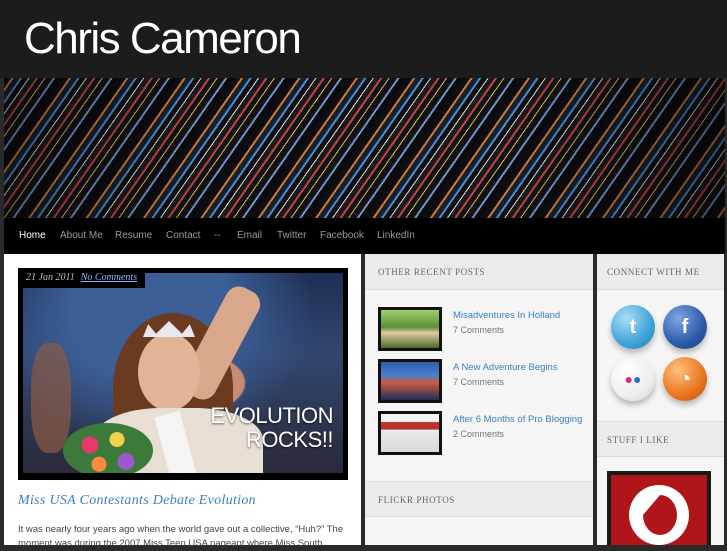  What do you see at coordinates (271, 415) in the screenshot?
I see `overlay-line-1: EVOLUTION` at bounding box center [271, 415].